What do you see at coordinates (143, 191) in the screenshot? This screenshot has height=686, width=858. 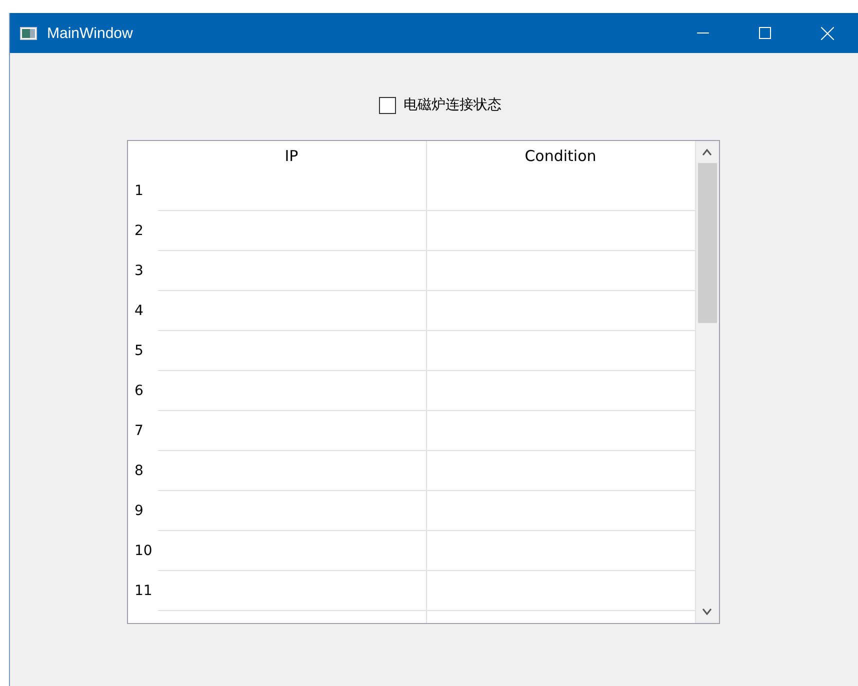 I see `row-header: 1` at bounding box center [143, 191].